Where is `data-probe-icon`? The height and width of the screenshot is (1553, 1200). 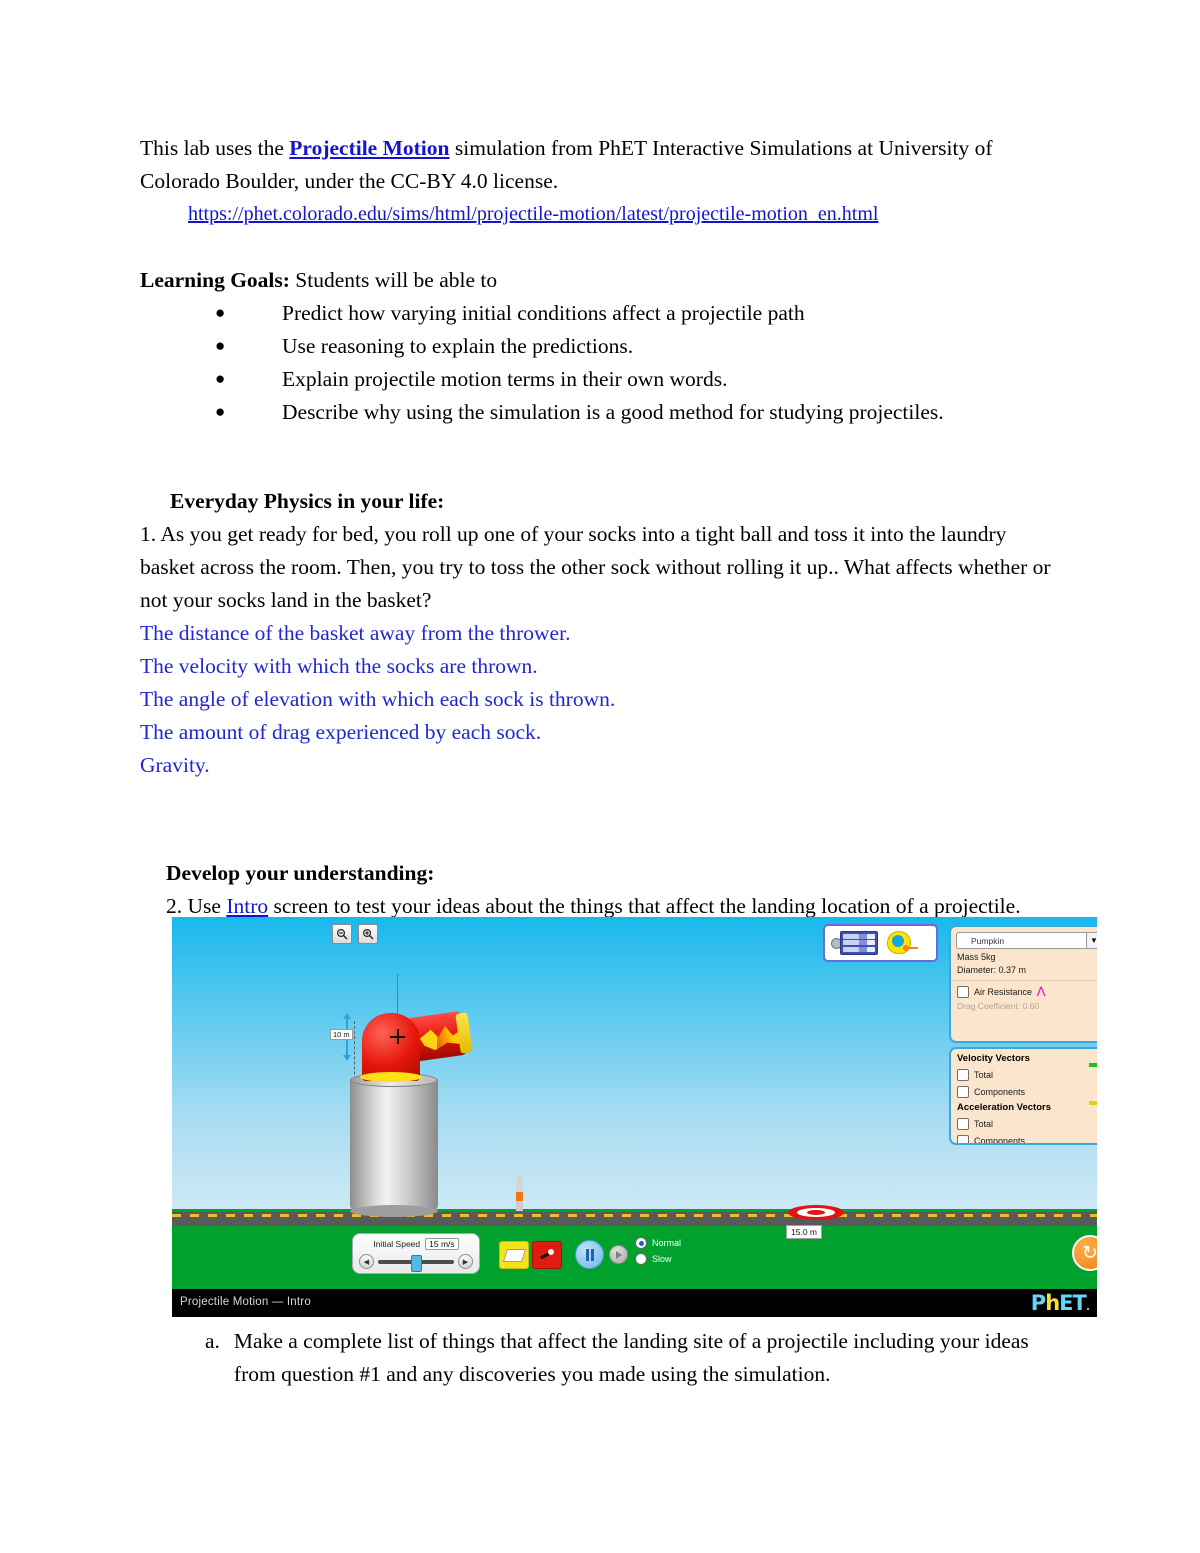
data-probe-icon is located at coordinates (855, 943).